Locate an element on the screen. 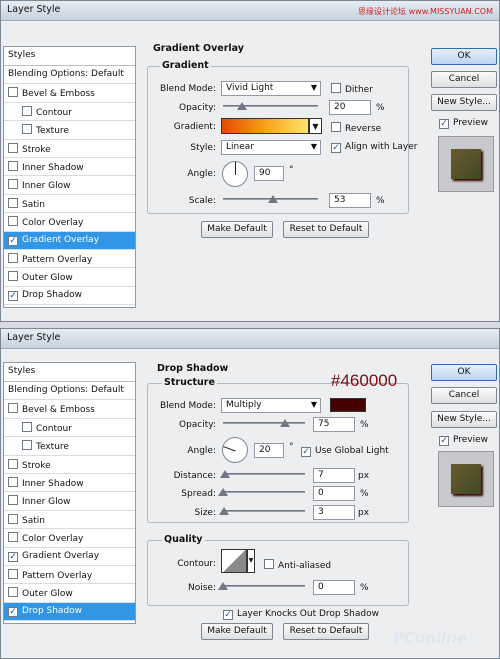 This screenshot has width=500, height=659. scale-input: 53 is located at coordinates (350, 200).